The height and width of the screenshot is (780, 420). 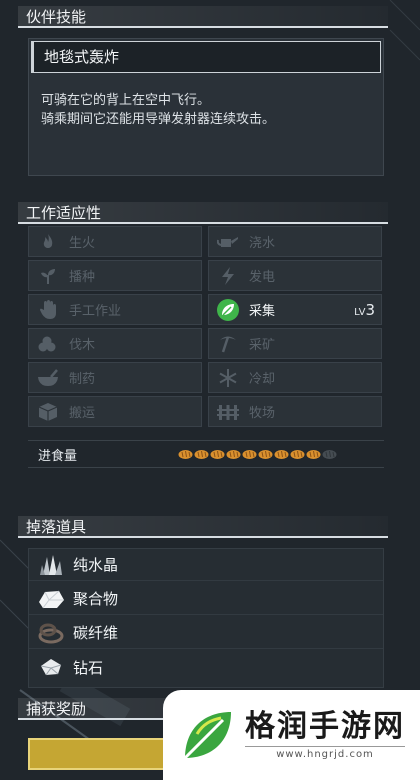 What do you see at coordinates (206, 667) in the screenshot?
I see `drop-item: 钻石` at bounding box center [206, 667].